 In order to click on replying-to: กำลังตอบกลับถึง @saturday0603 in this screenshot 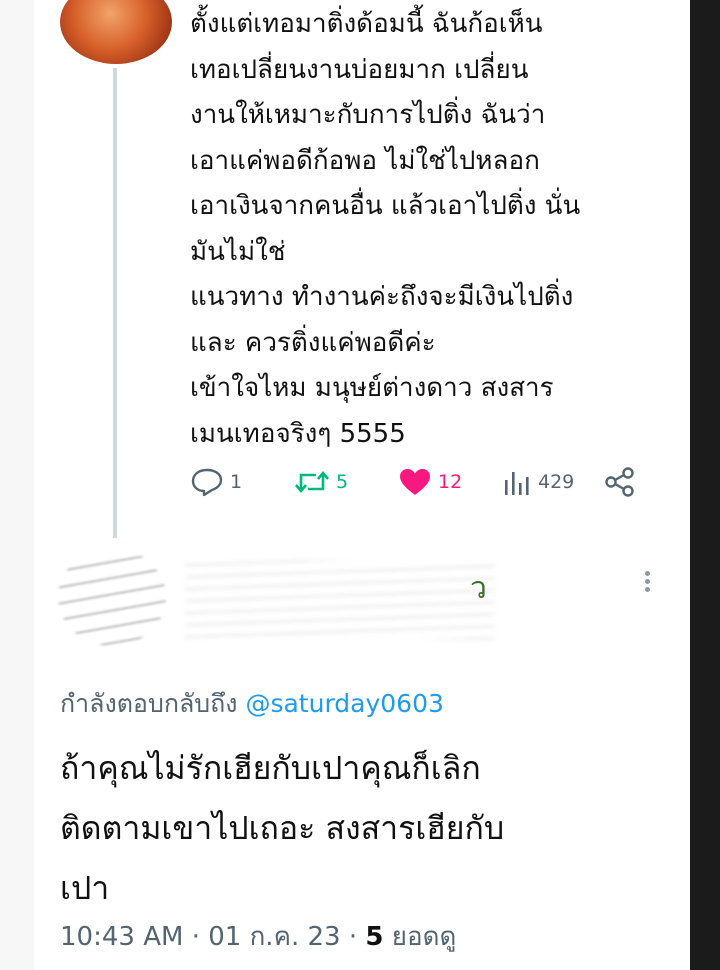, I will do `click(252, 704)`.